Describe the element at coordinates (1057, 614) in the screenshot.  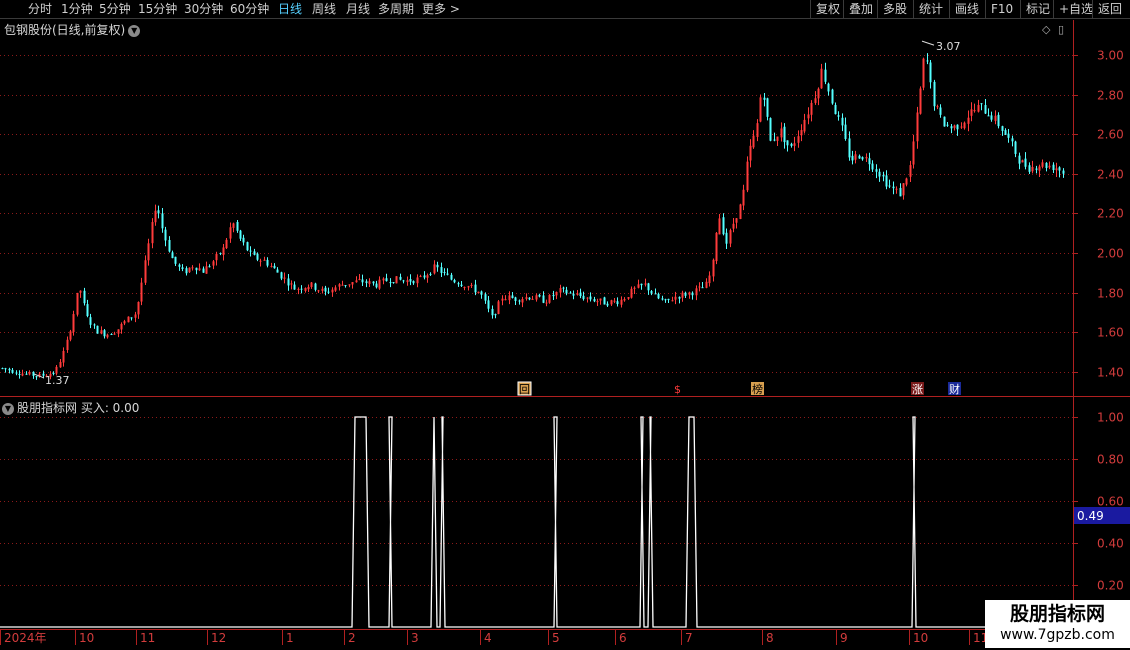
I see `watermark-line1: 股朋指标网` at that location.